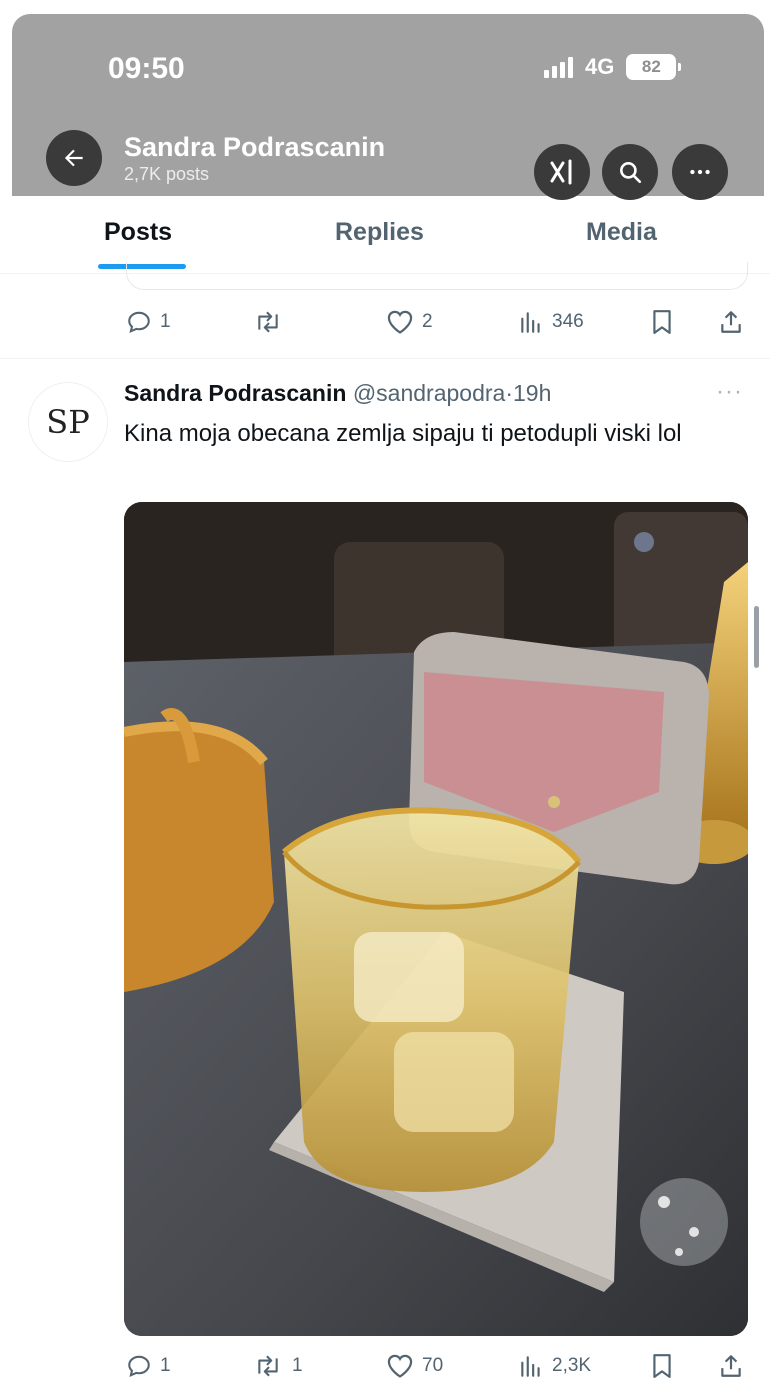  I want to click on post-divider, so click(385, 358).